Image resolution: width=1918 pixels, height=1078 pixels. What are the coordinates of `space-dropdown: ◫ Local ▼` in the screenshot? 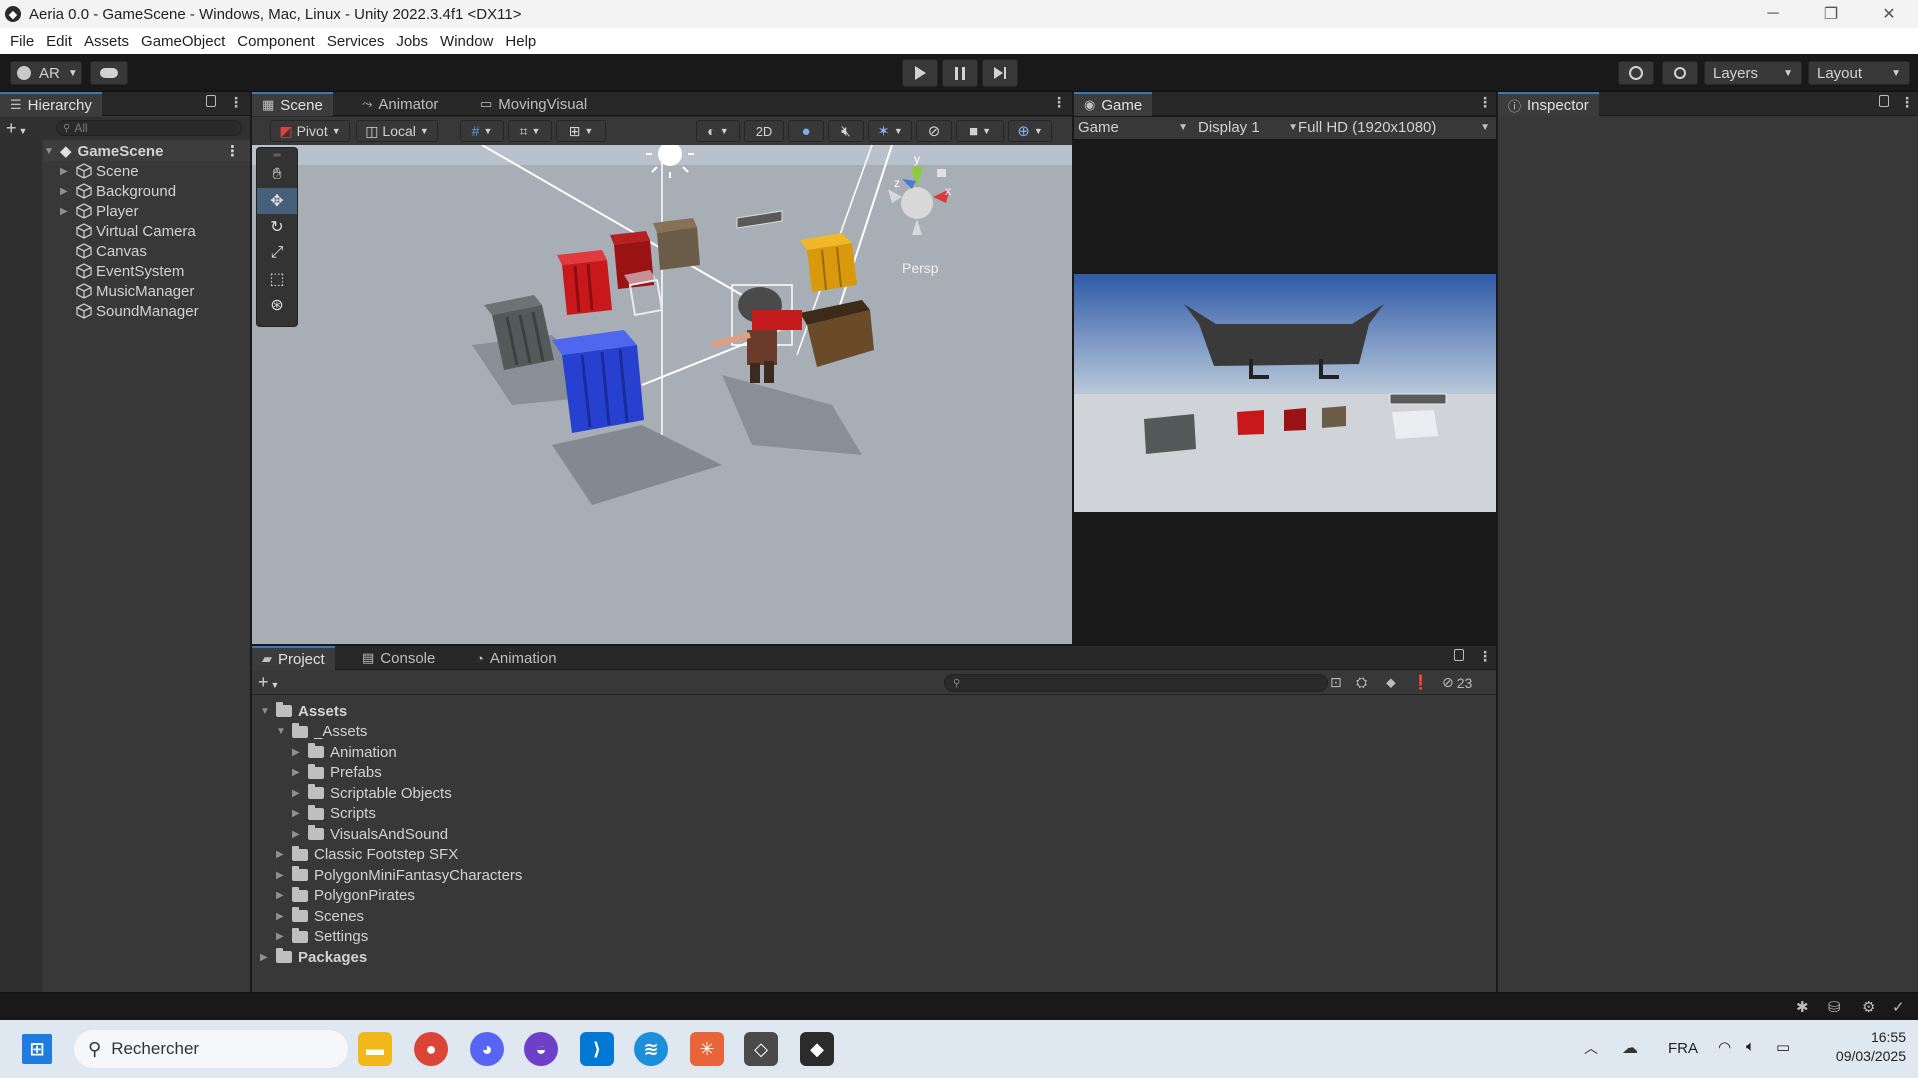 It's located at (397, 131).